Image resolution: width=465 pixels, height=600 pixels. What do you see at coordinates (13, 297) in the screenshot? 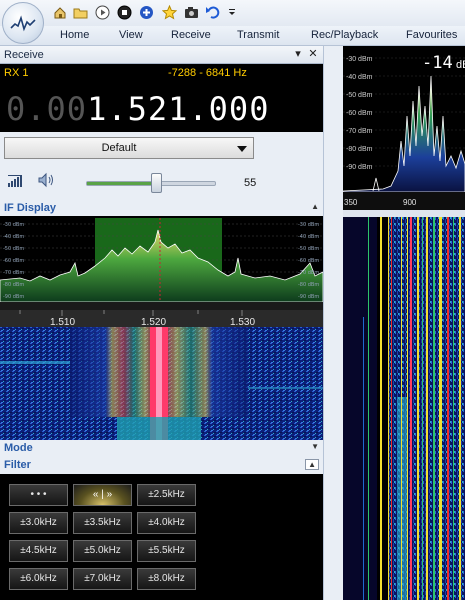
I see `if-db-label-left: -90 dBm` at bounding box center [13, 297].